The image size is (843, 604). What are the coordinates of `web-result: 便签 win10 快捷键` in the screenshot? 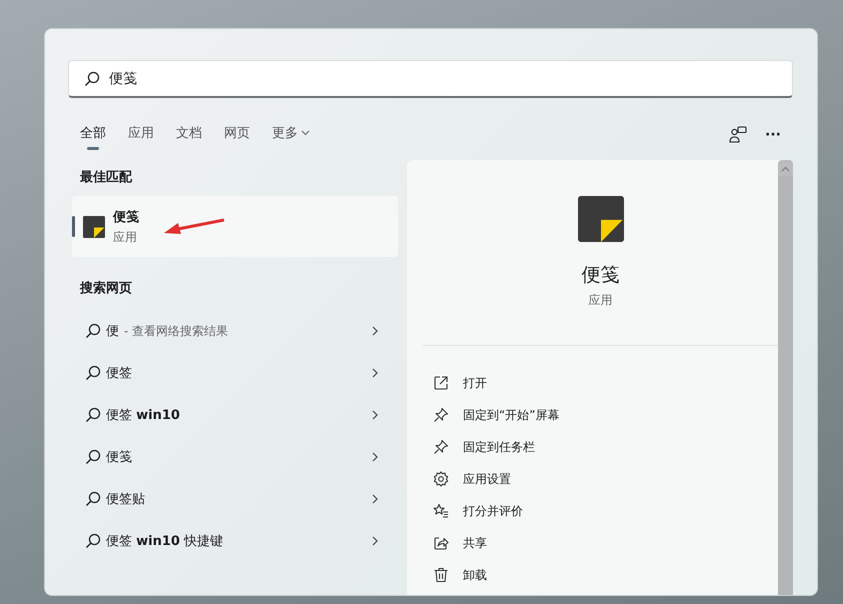 It's located at (235, 541).